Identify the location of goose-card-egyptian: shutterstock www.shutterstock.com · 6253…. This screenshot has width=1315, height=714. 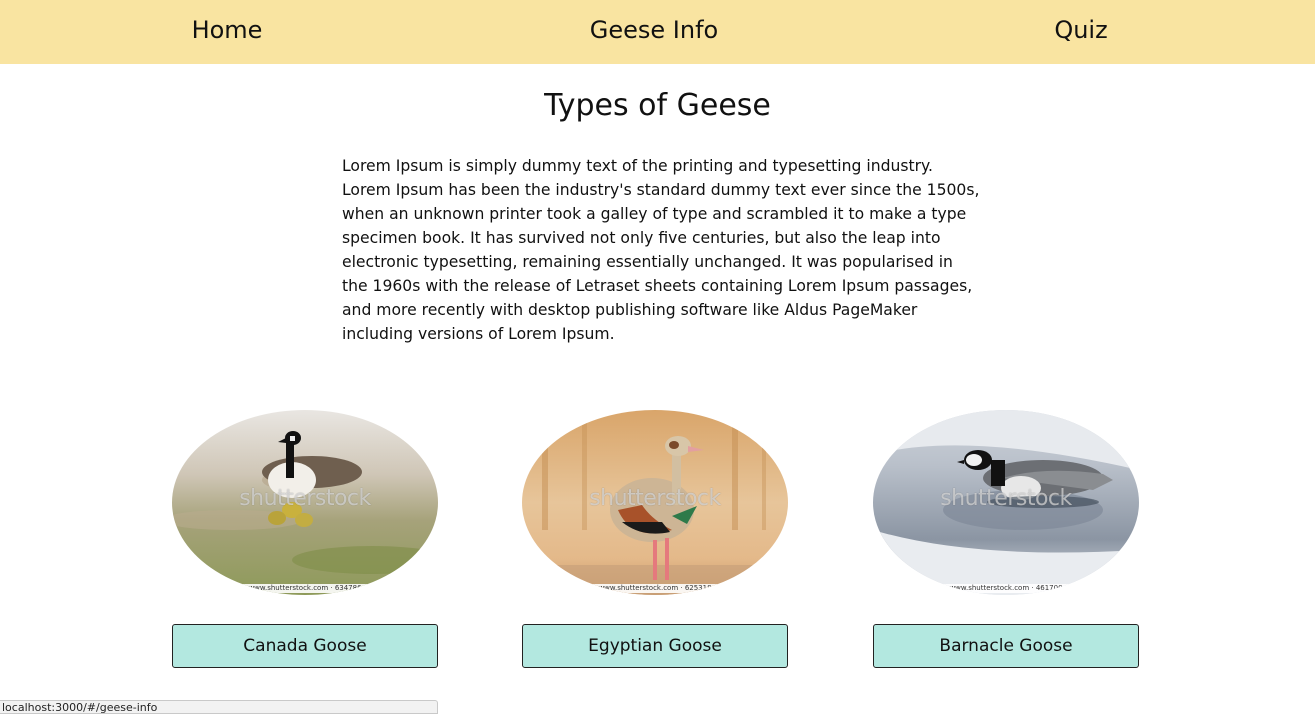
(655, 539).